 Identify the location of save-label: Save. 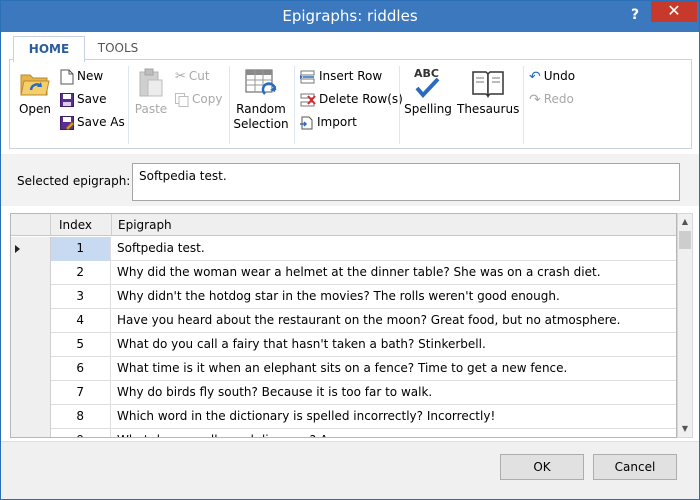
(92, 99).